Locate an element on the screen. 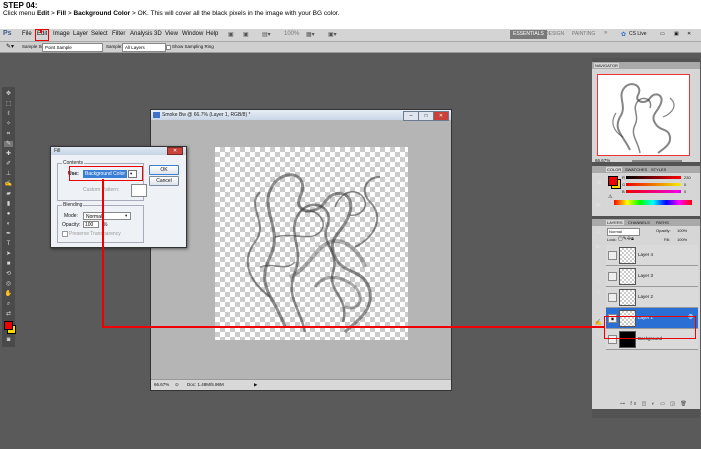 The image size is (701, 449). document-zoom: 66.67% is located at coordinates (161, 384).